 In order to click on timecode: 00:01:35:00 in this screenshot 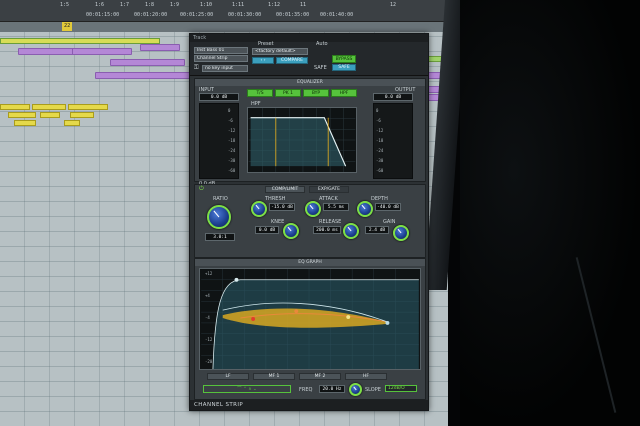, I will do `click(293, 15)`.